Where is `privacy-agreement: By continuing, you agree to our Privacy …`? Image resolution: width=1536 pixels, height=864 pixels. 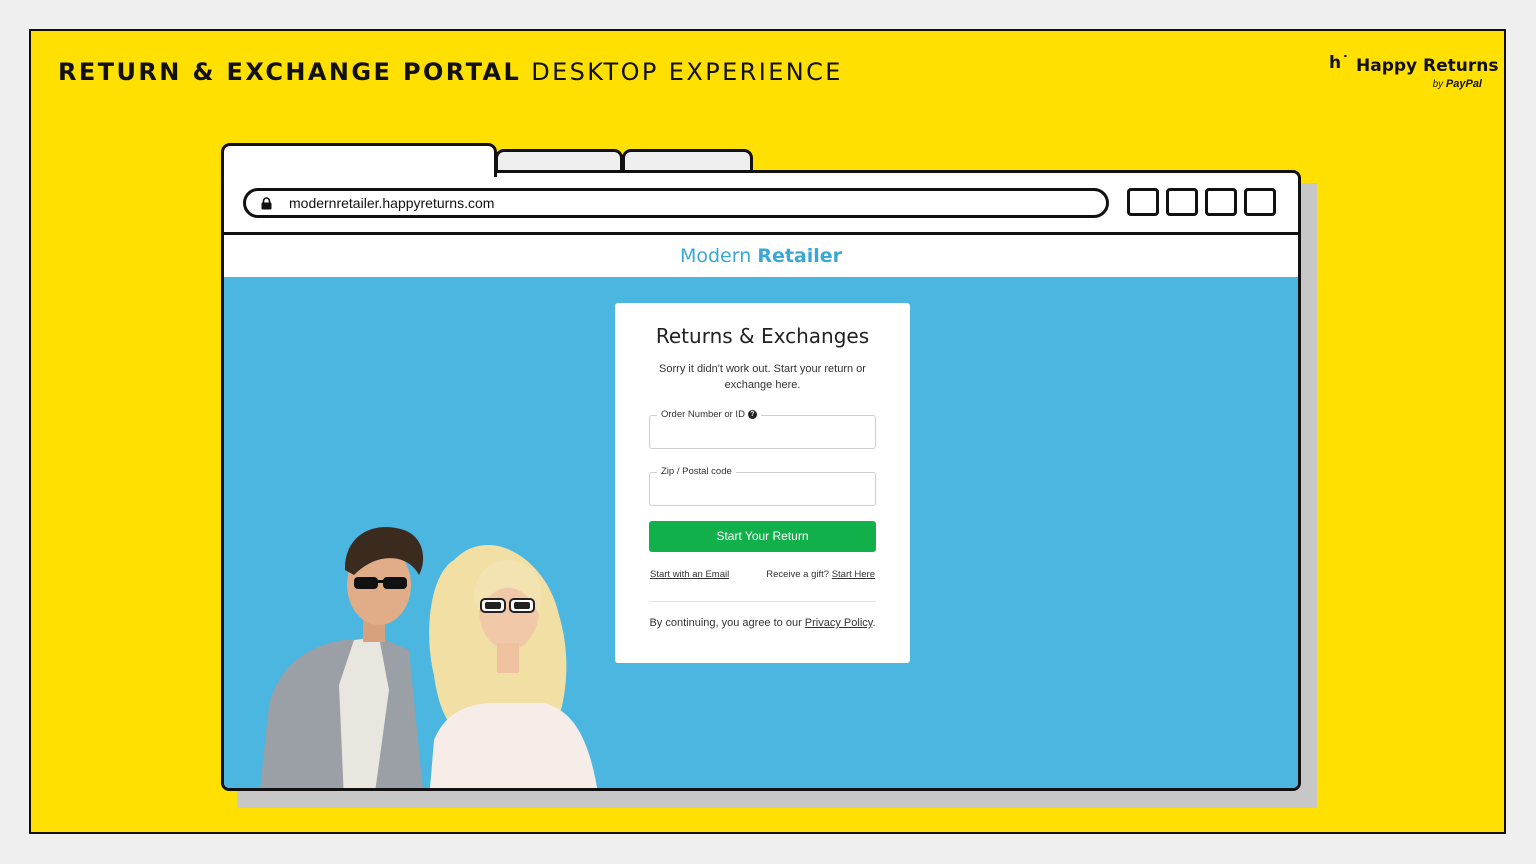 privacy-agreement: By continuing, you agree to our Privacy … is located at coordinates (762, 623).